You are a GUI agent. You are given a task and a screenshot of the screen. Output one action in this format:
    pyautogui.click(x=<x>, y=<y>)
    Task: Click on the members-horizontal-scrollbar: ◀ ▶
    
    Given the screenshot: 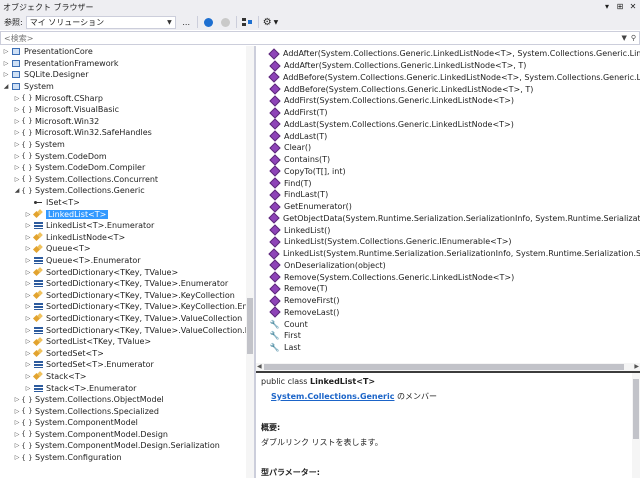 What is the action you would take?
    pyautogui.click(x=448, y=367)
    